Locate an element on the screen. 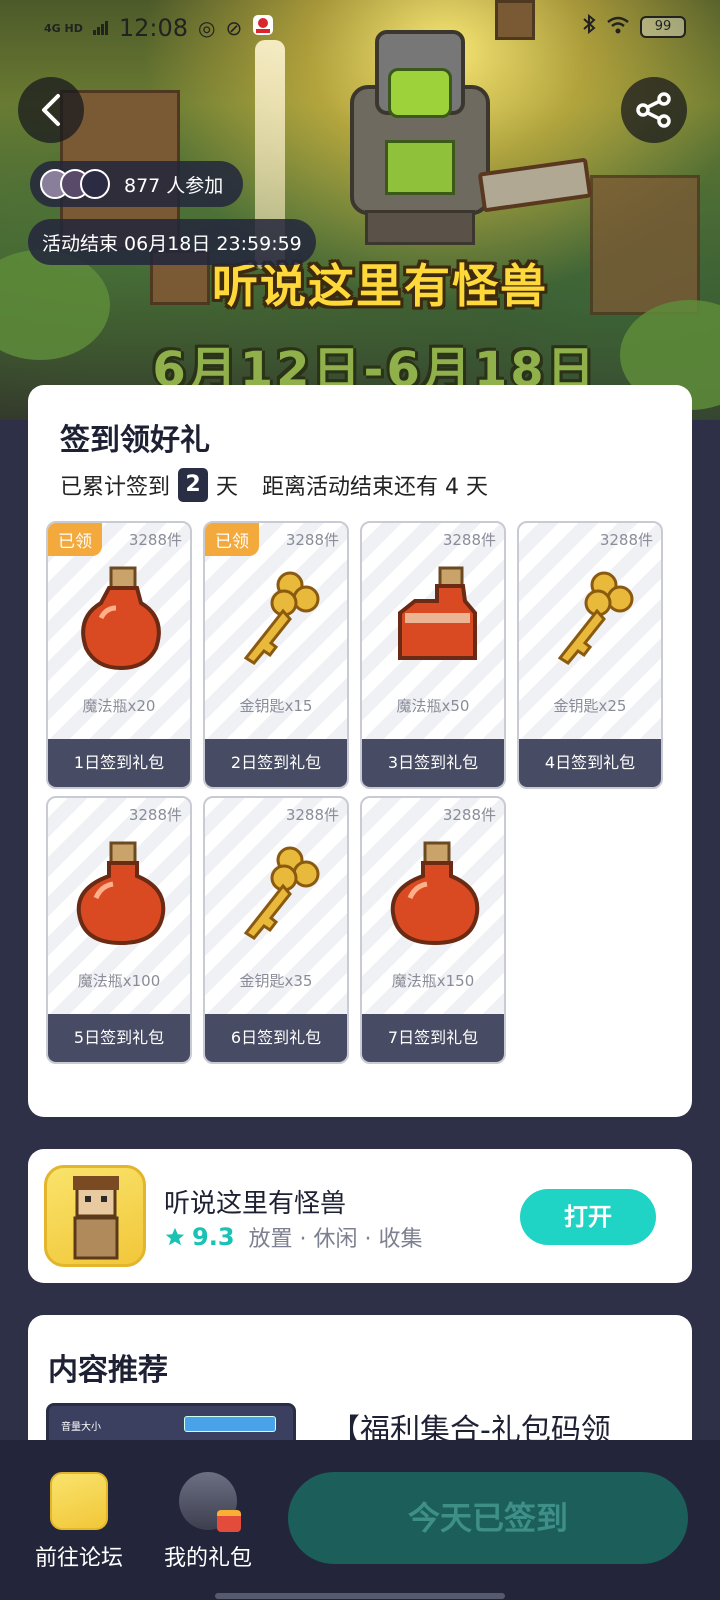 The height and width of the screenshot is (1600, 720). battery-icon: 99 is located at coordinates (663, 26).